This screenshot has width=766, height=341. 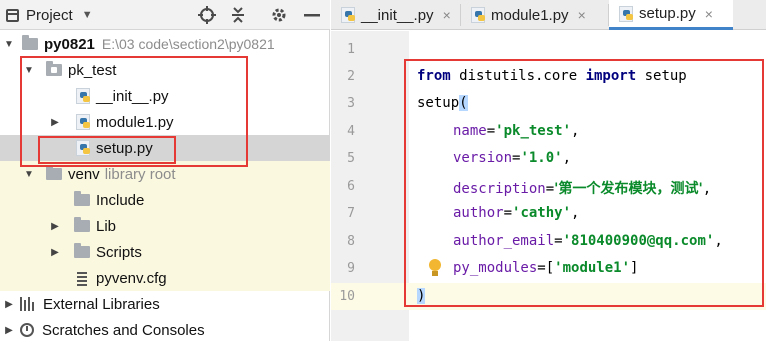 I want to click on string-value: 'cathy', so click(x=542, y=213).